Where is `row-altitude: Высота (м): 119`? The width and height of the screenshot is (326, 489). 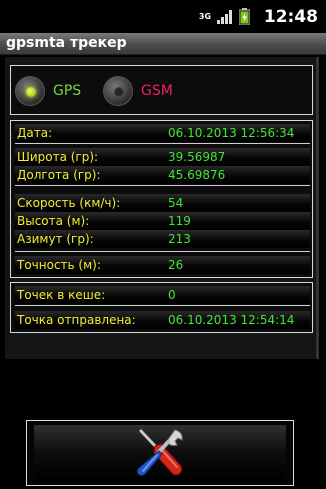 row-altitude: Высота (м): 119 is located at coordinates (162, 221).